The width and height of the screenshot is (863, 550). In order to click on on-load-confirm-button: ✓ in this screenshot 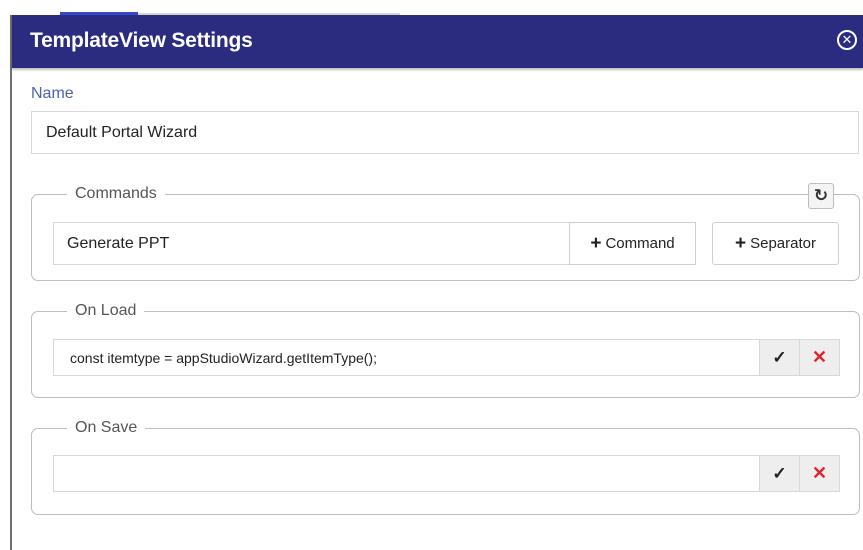, I will do `click(779, 357)`.